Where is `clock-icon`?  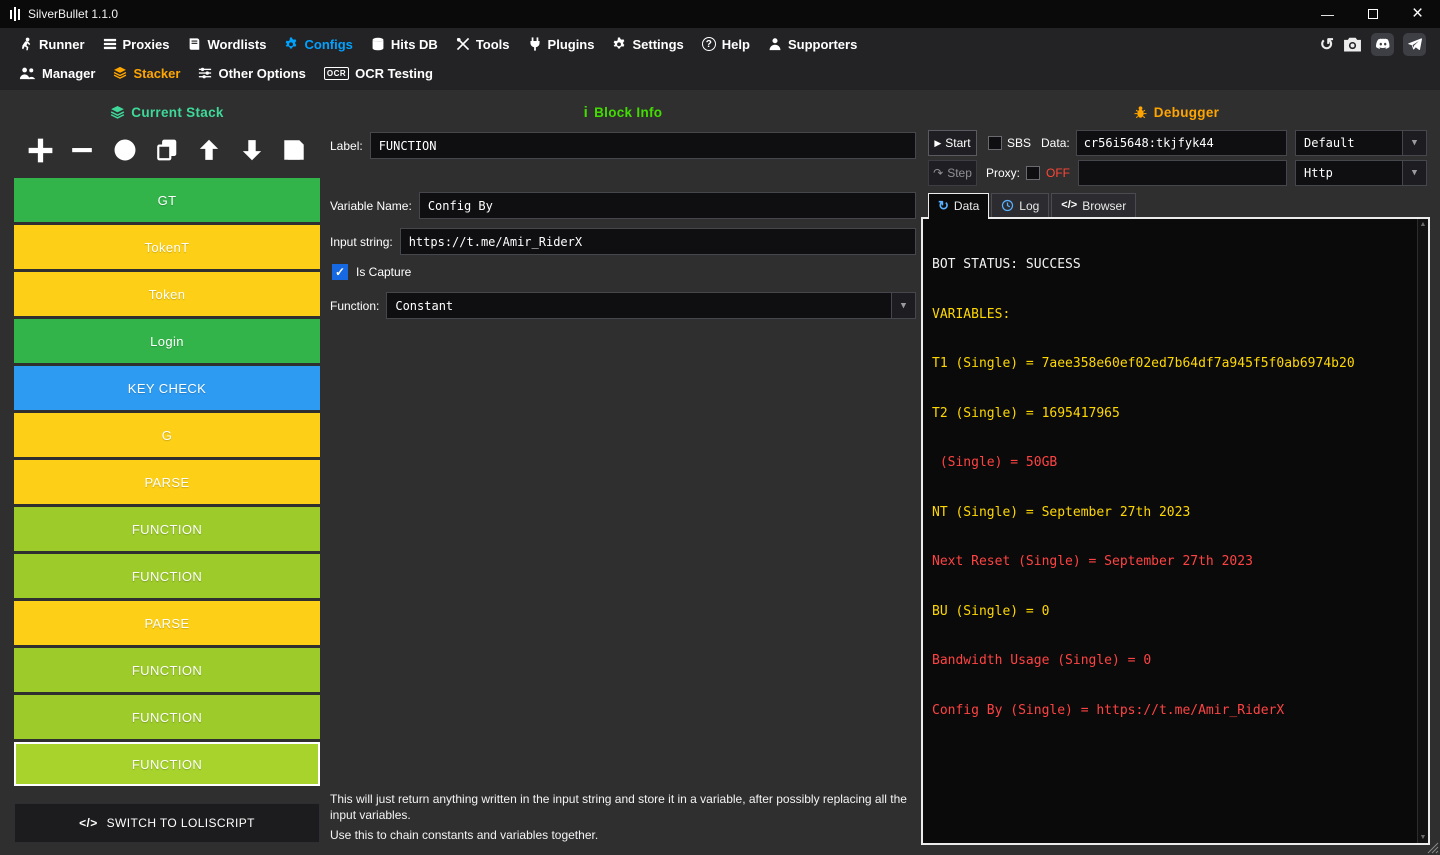
clock-icon is located at coordinates (1008, 205).